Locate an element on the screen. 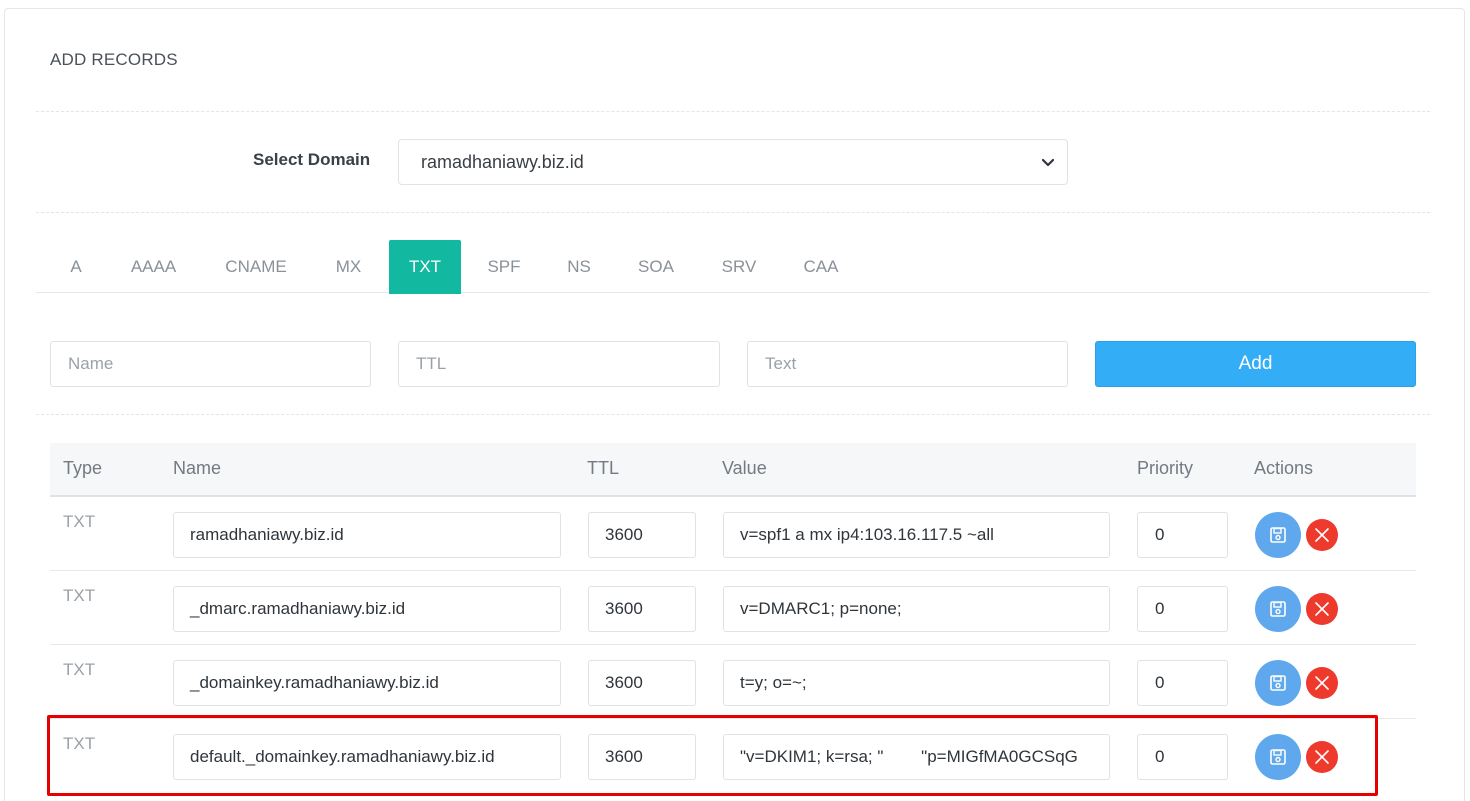 The height and width of the screenshot is (801, 1470). tab-mx: MX is located at coordinates (348, 267).